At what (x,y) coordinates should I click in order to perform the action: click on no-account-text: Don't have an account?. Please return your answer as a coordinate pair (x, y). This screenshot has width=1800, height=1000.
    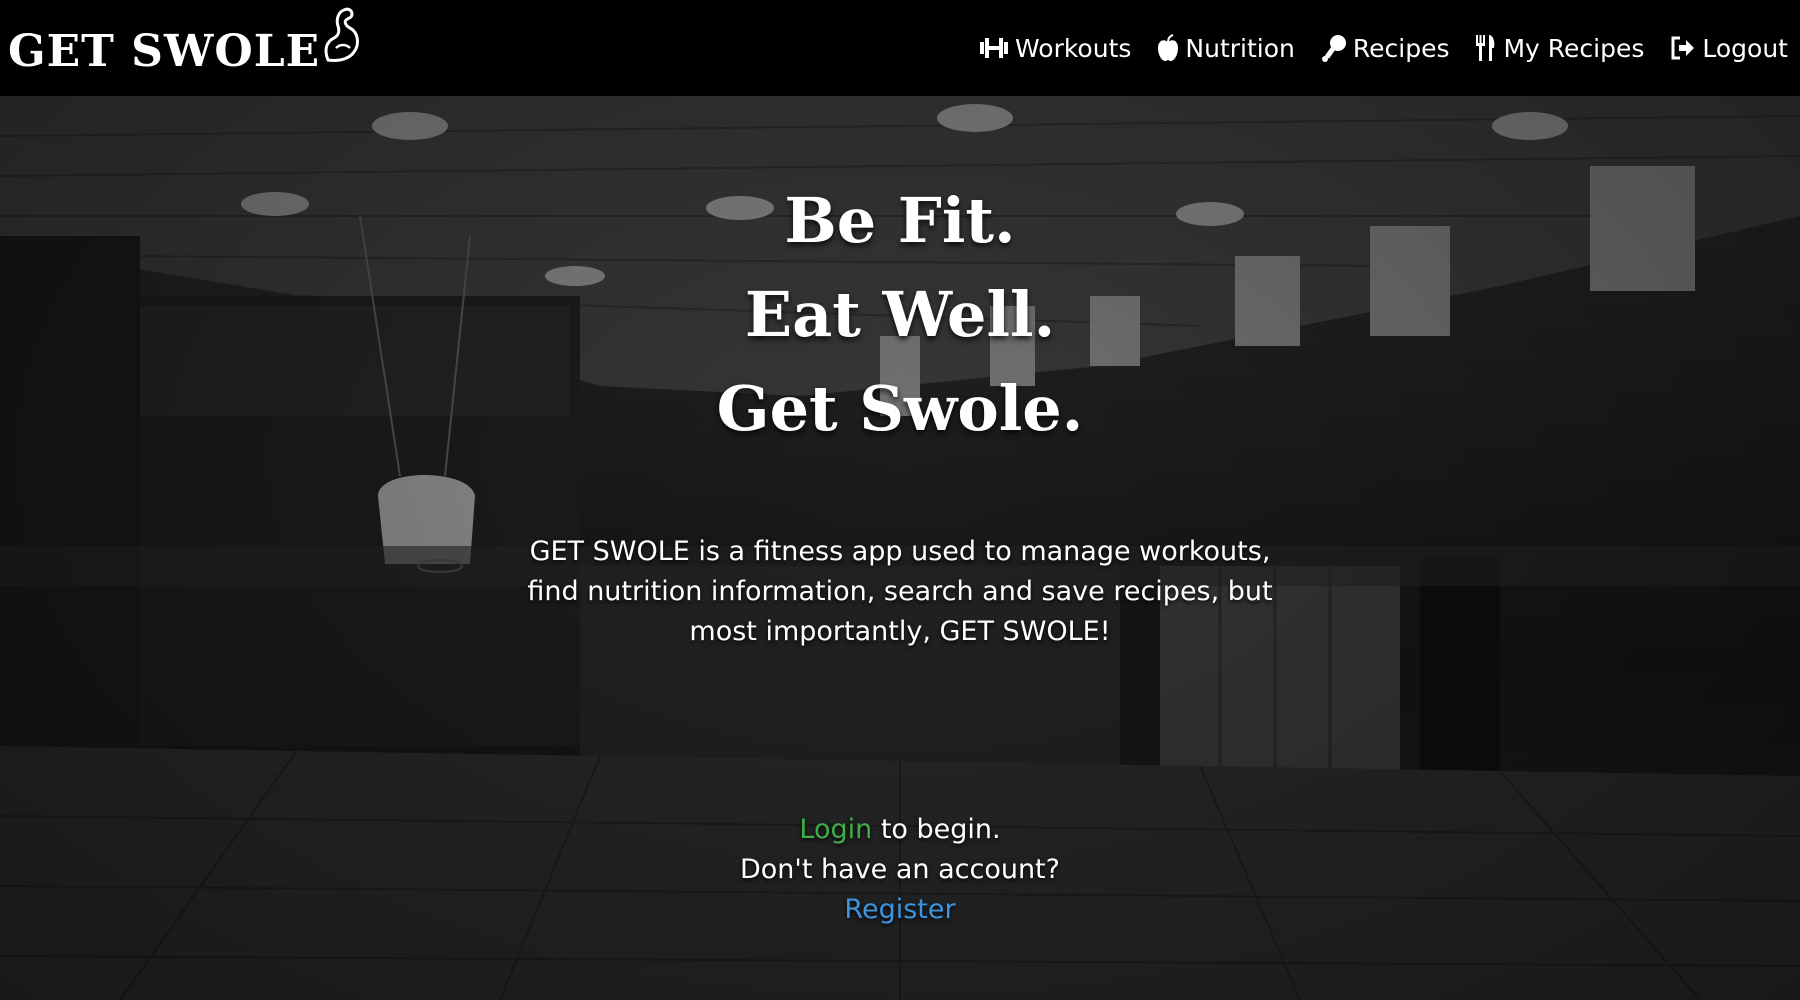
    Looking at the image, I should click on (900, 869).